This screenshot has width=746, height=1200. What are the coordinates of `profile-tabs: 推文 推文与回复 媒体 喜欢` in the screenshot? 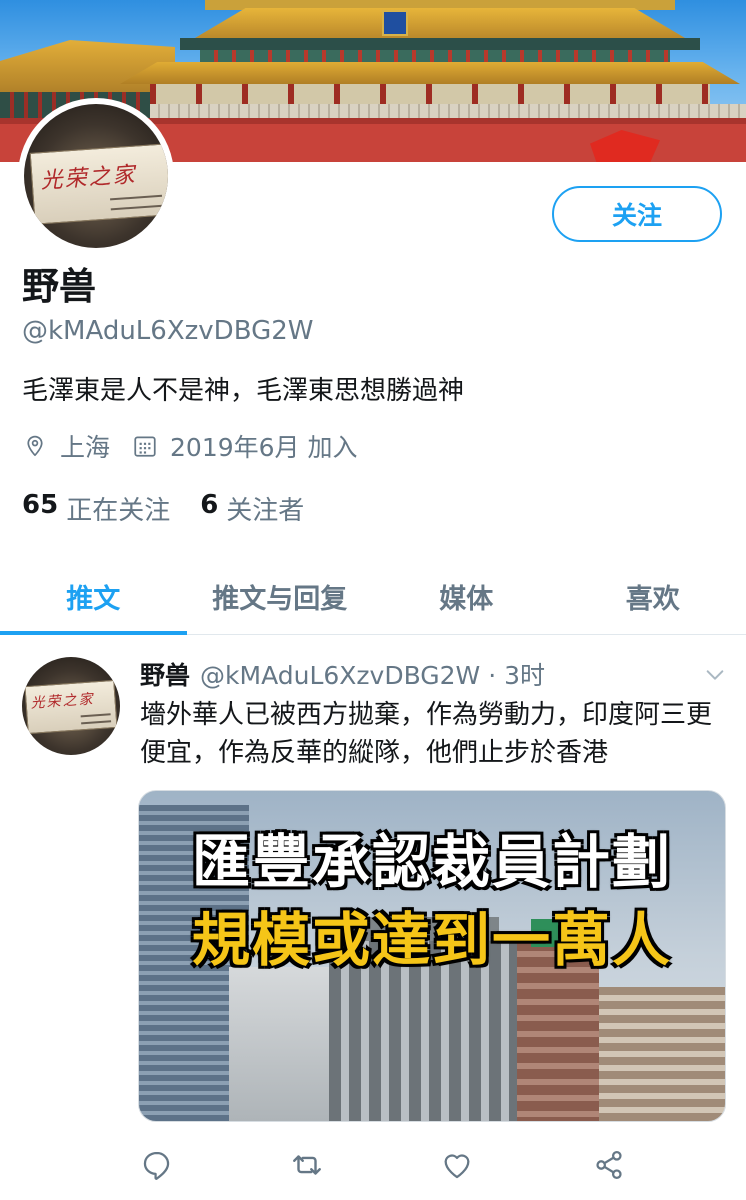 It's located at (373, 596).